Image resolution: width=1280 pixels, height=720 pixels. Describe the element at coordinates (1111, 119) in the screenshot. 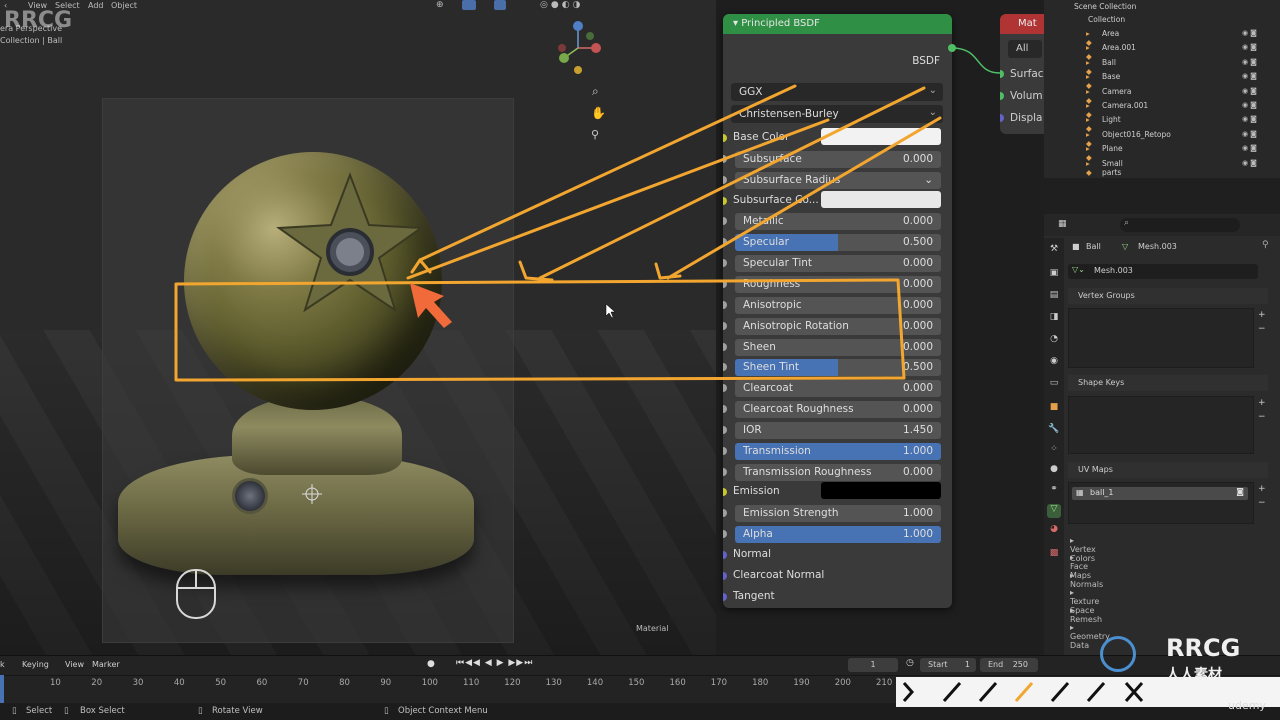

I see `outliner-item-label: Light` at that location.